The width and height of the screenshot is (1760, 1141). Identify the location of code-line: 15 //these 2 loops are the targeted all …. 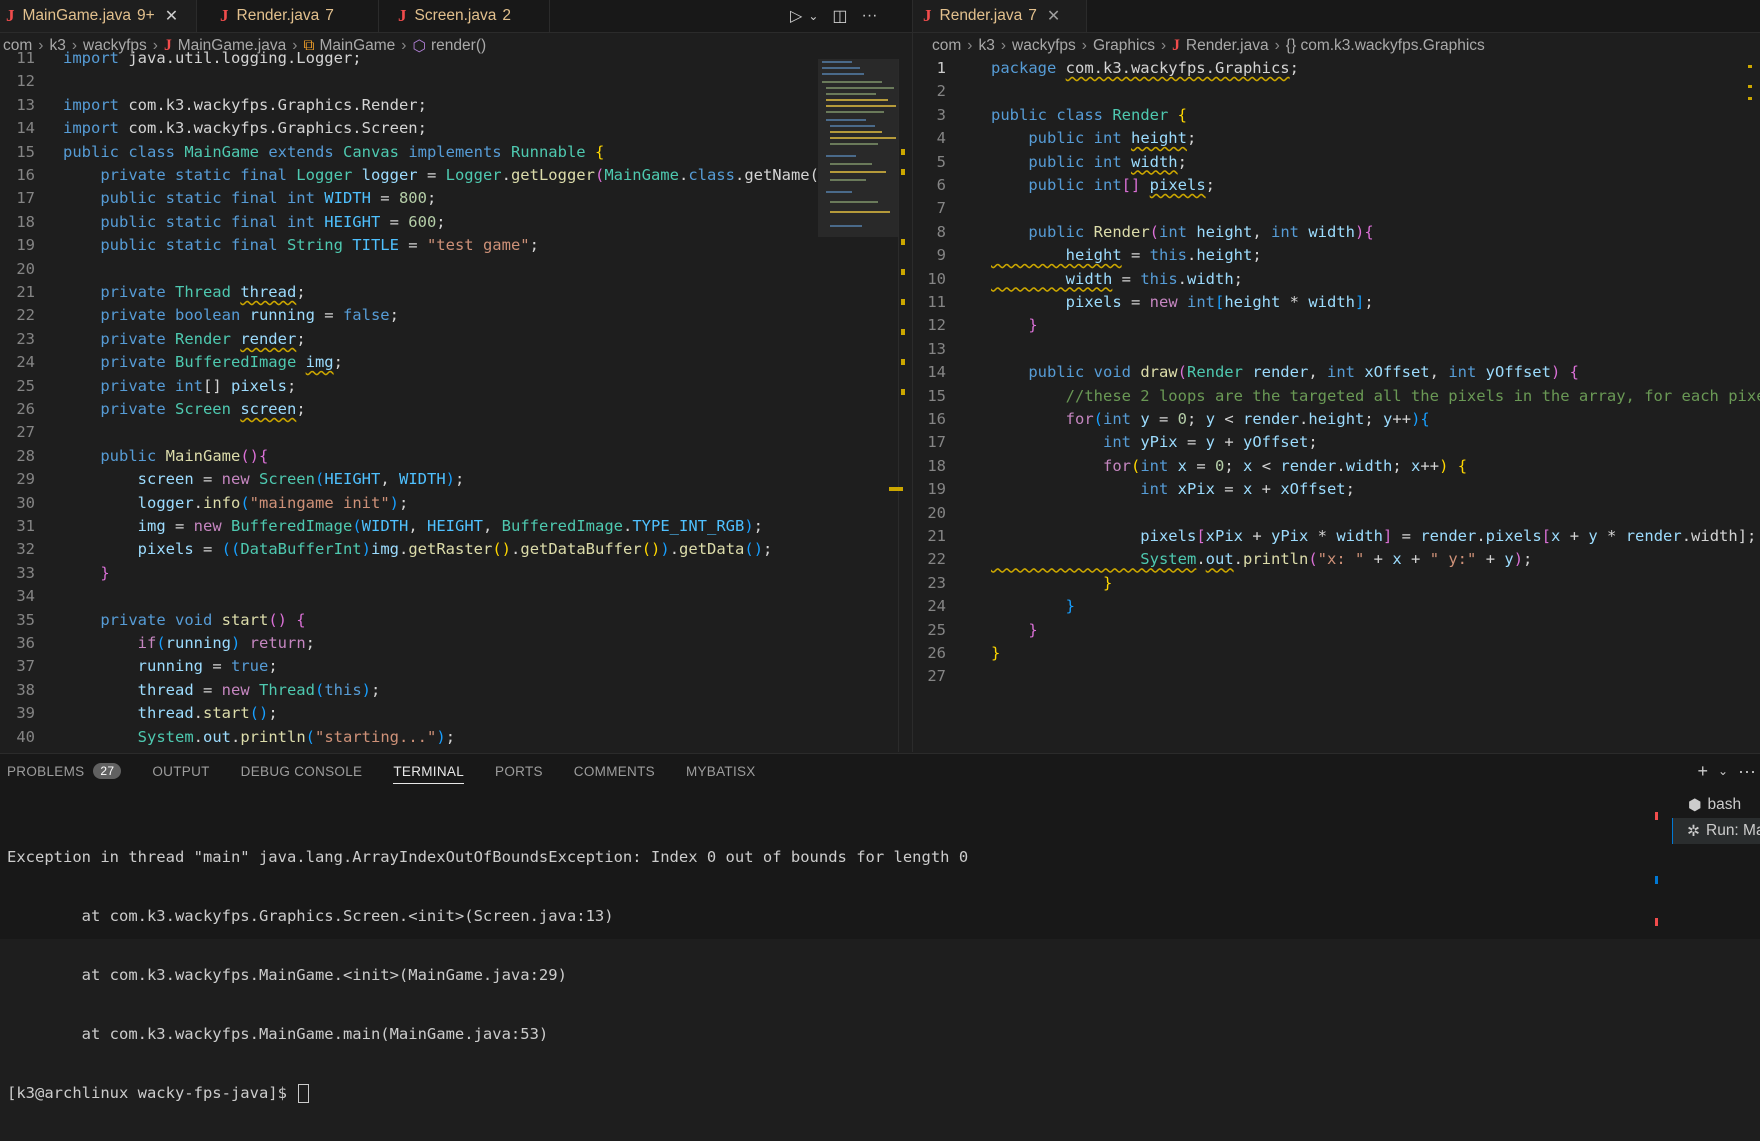
(1336, 396).